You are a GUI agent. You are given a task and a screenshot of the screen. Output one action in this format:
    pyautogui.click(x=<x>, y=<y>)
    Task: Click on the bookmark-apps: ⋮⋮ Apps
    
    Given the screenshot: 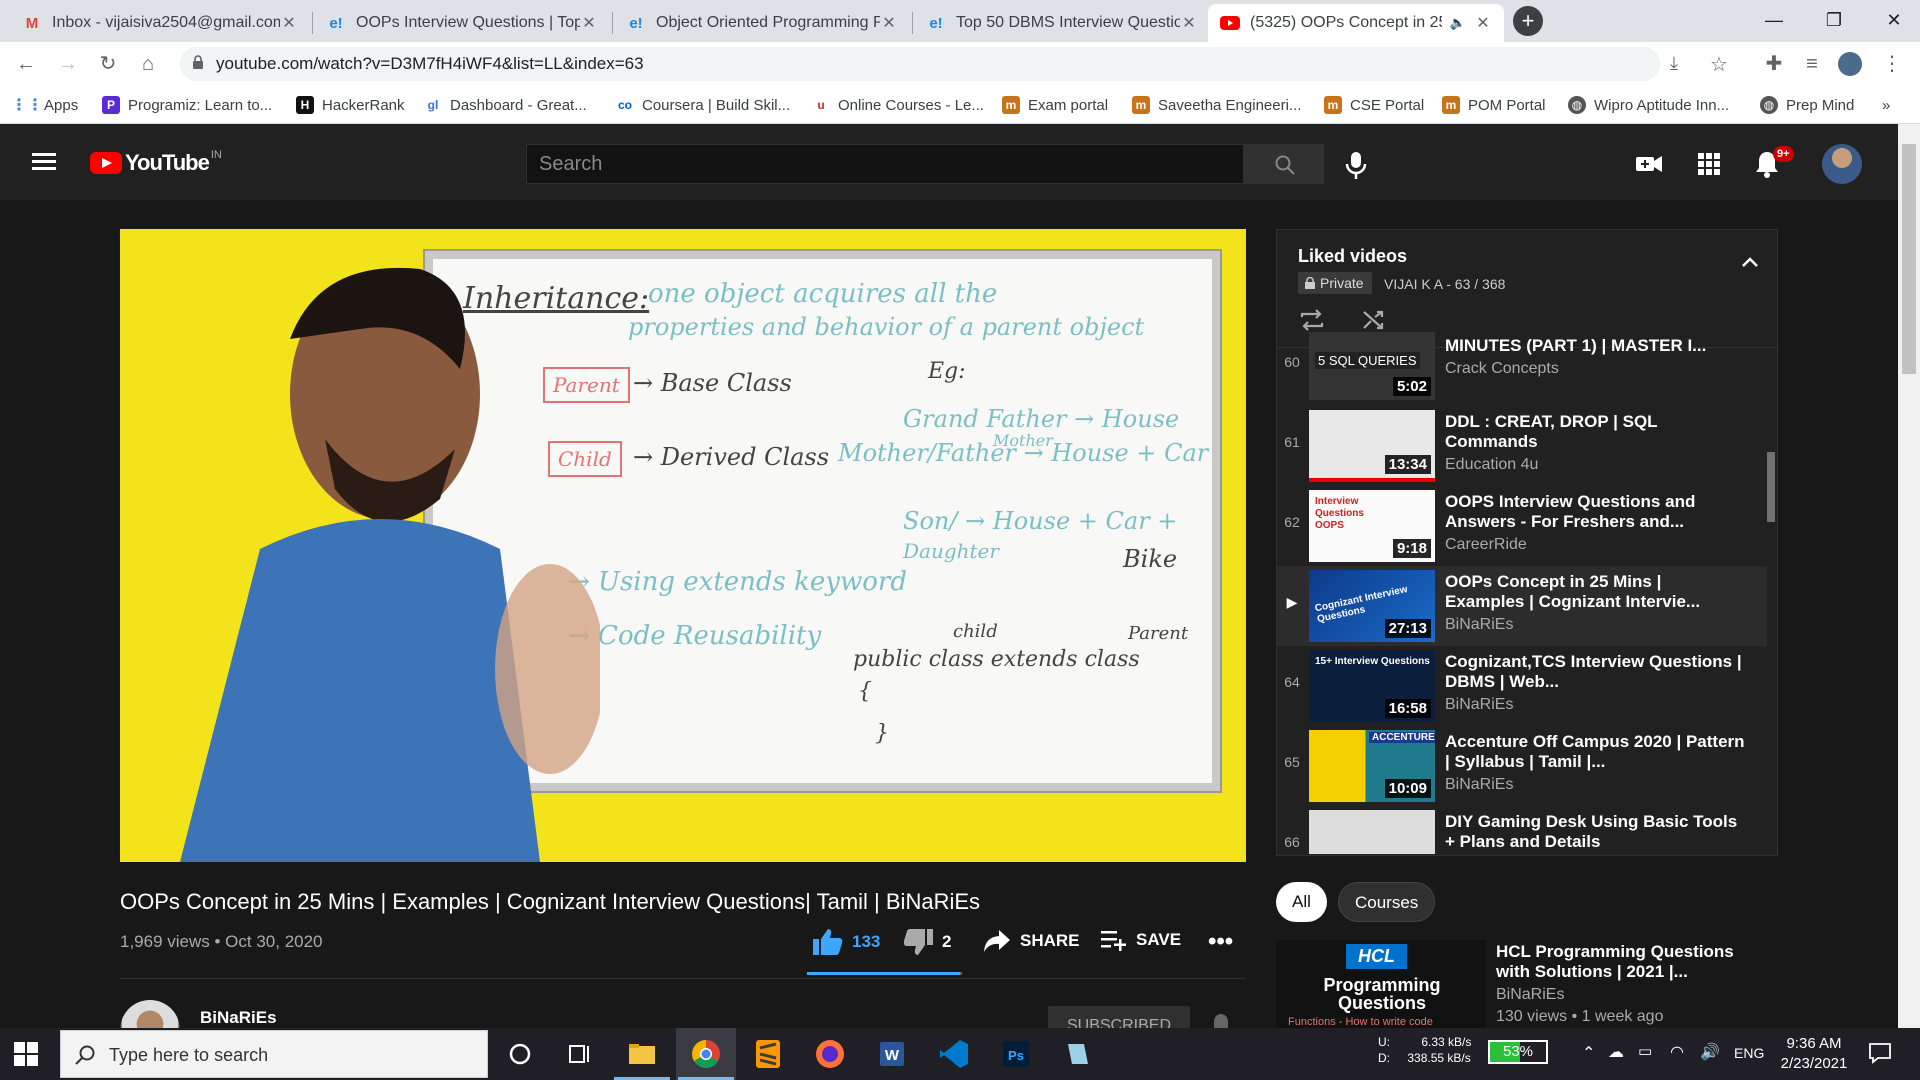 What is the action you would take?
    pyautogui.click(x=44, y=105)
    